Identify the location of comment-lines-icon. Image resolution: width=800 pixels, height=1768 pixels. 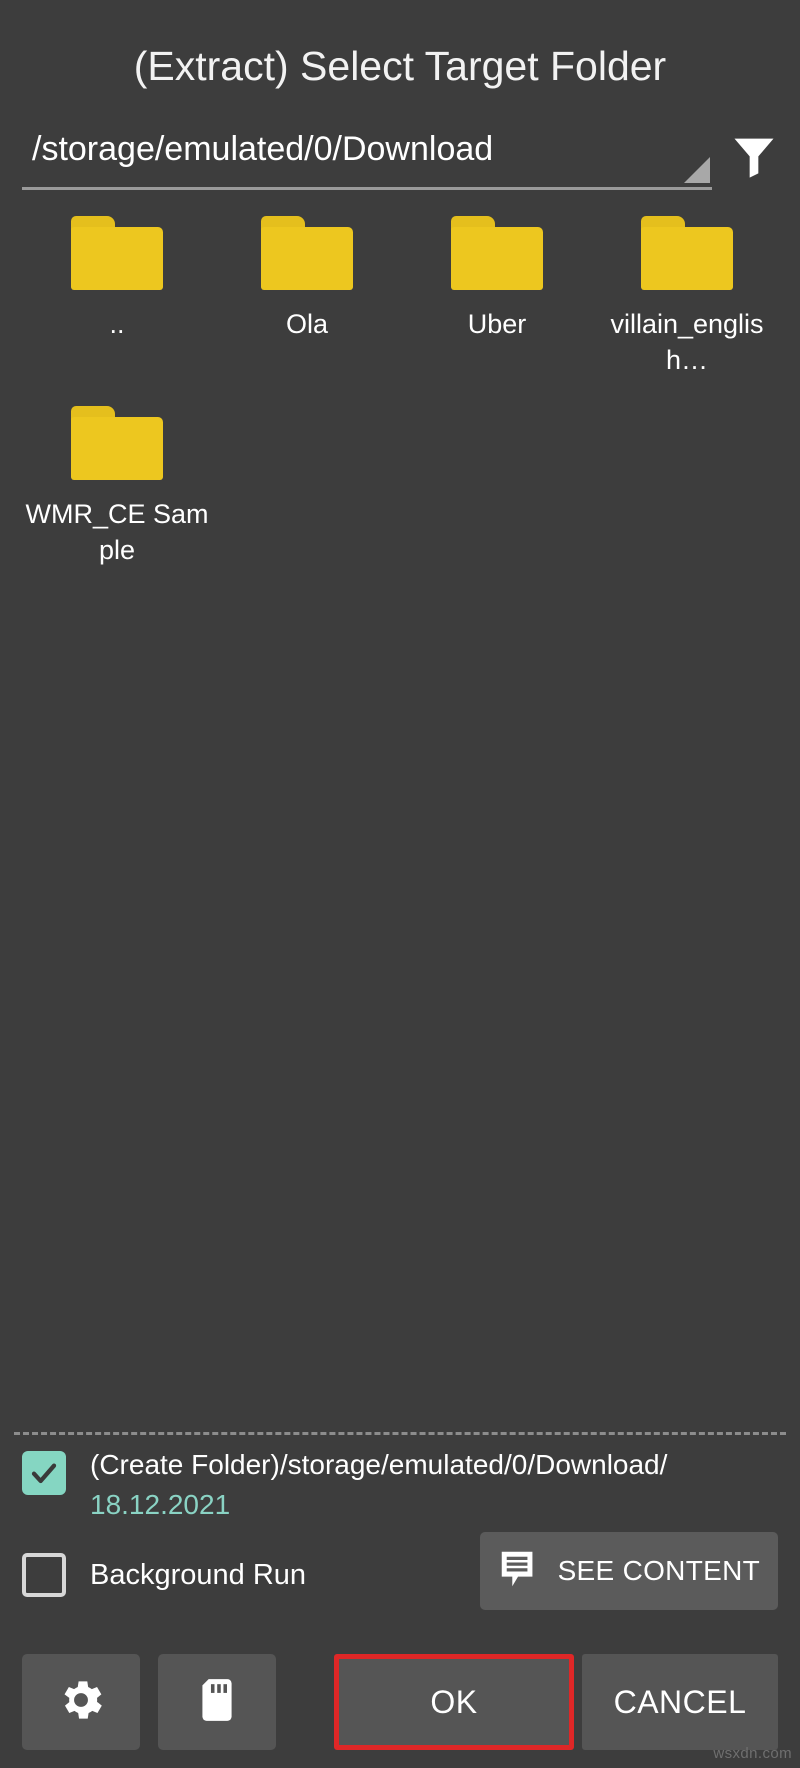
(519, 1571).